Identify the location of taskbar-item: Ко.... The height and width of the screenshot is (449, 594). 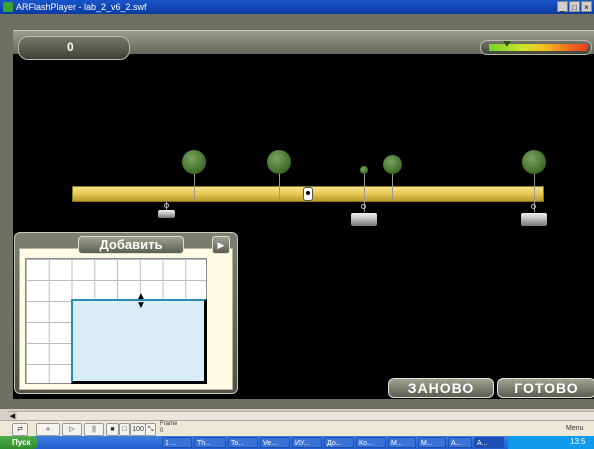
(371, 442).